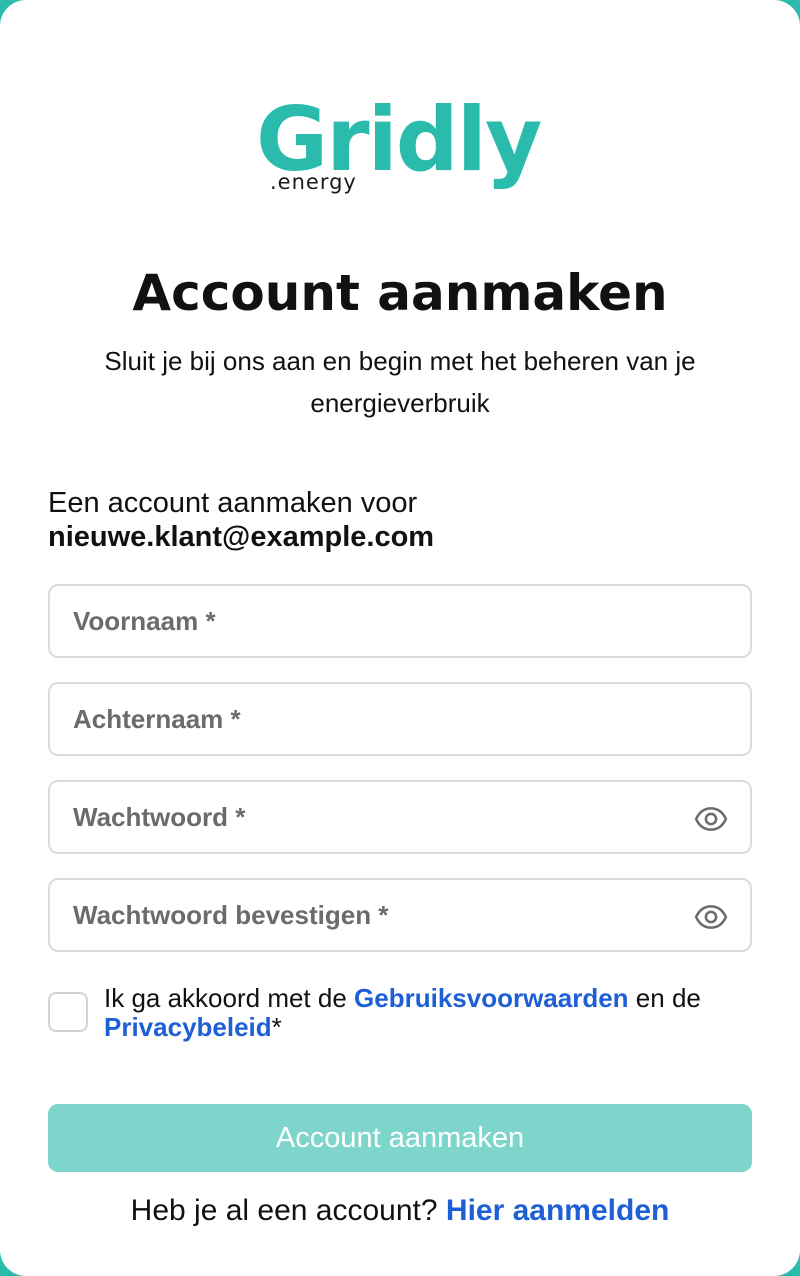  I want to click on terms-suffix: *, so click(276, 1027).